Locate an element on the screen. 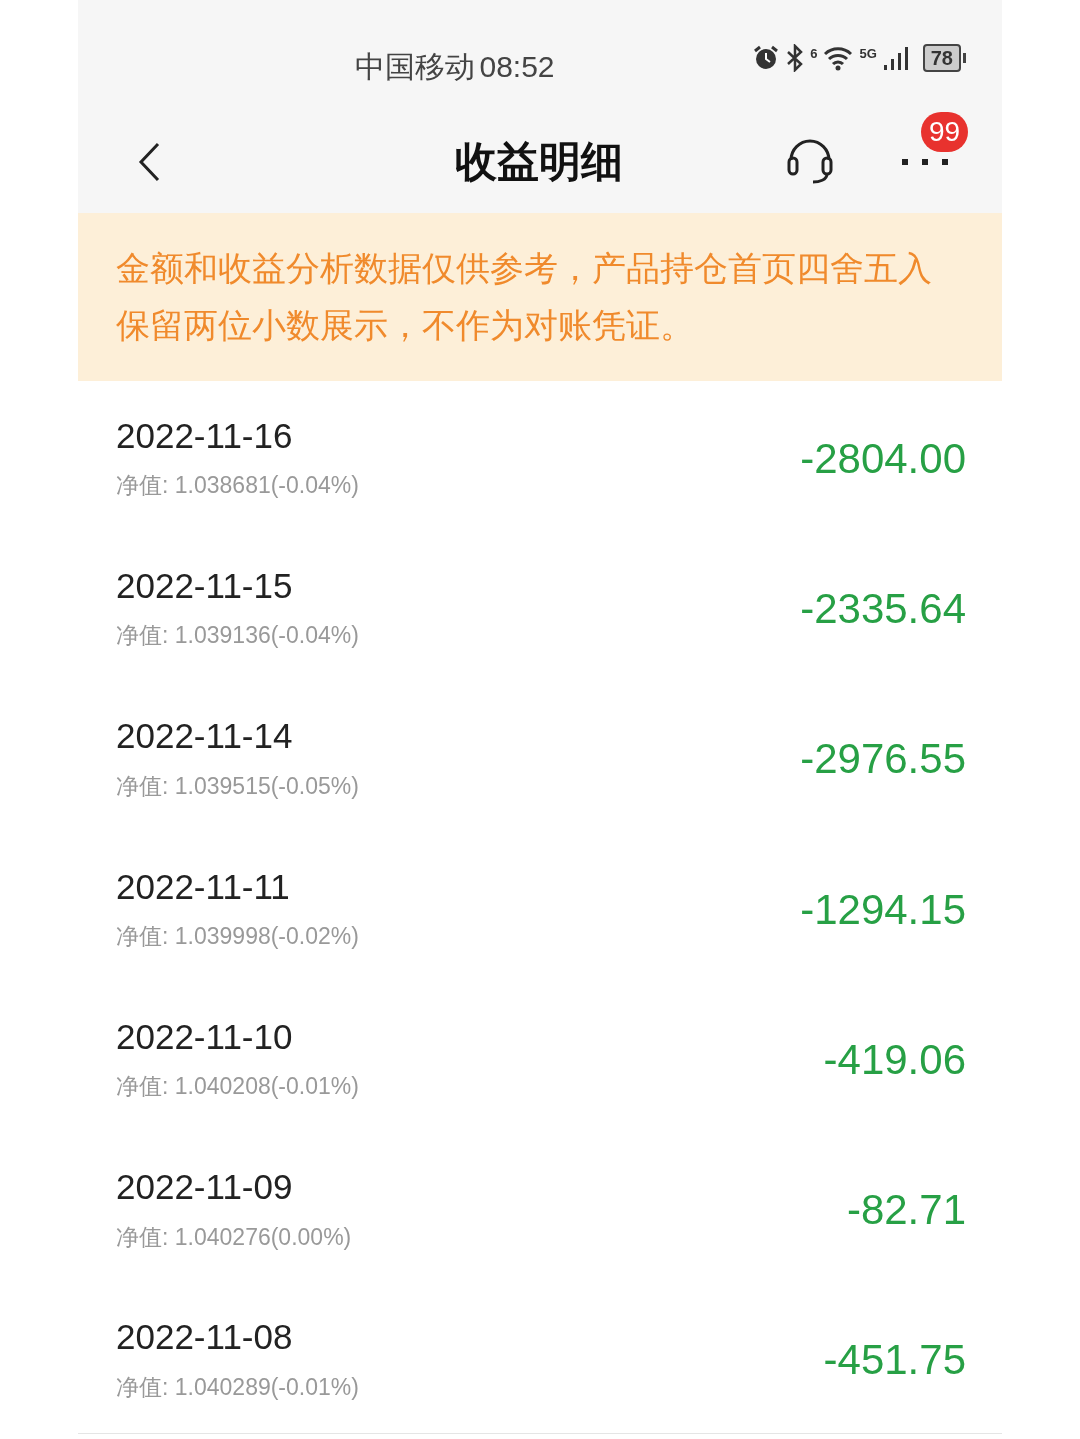 This screenshot has width=1080, height=1439. more-icon is located at coordinates (925, 162).